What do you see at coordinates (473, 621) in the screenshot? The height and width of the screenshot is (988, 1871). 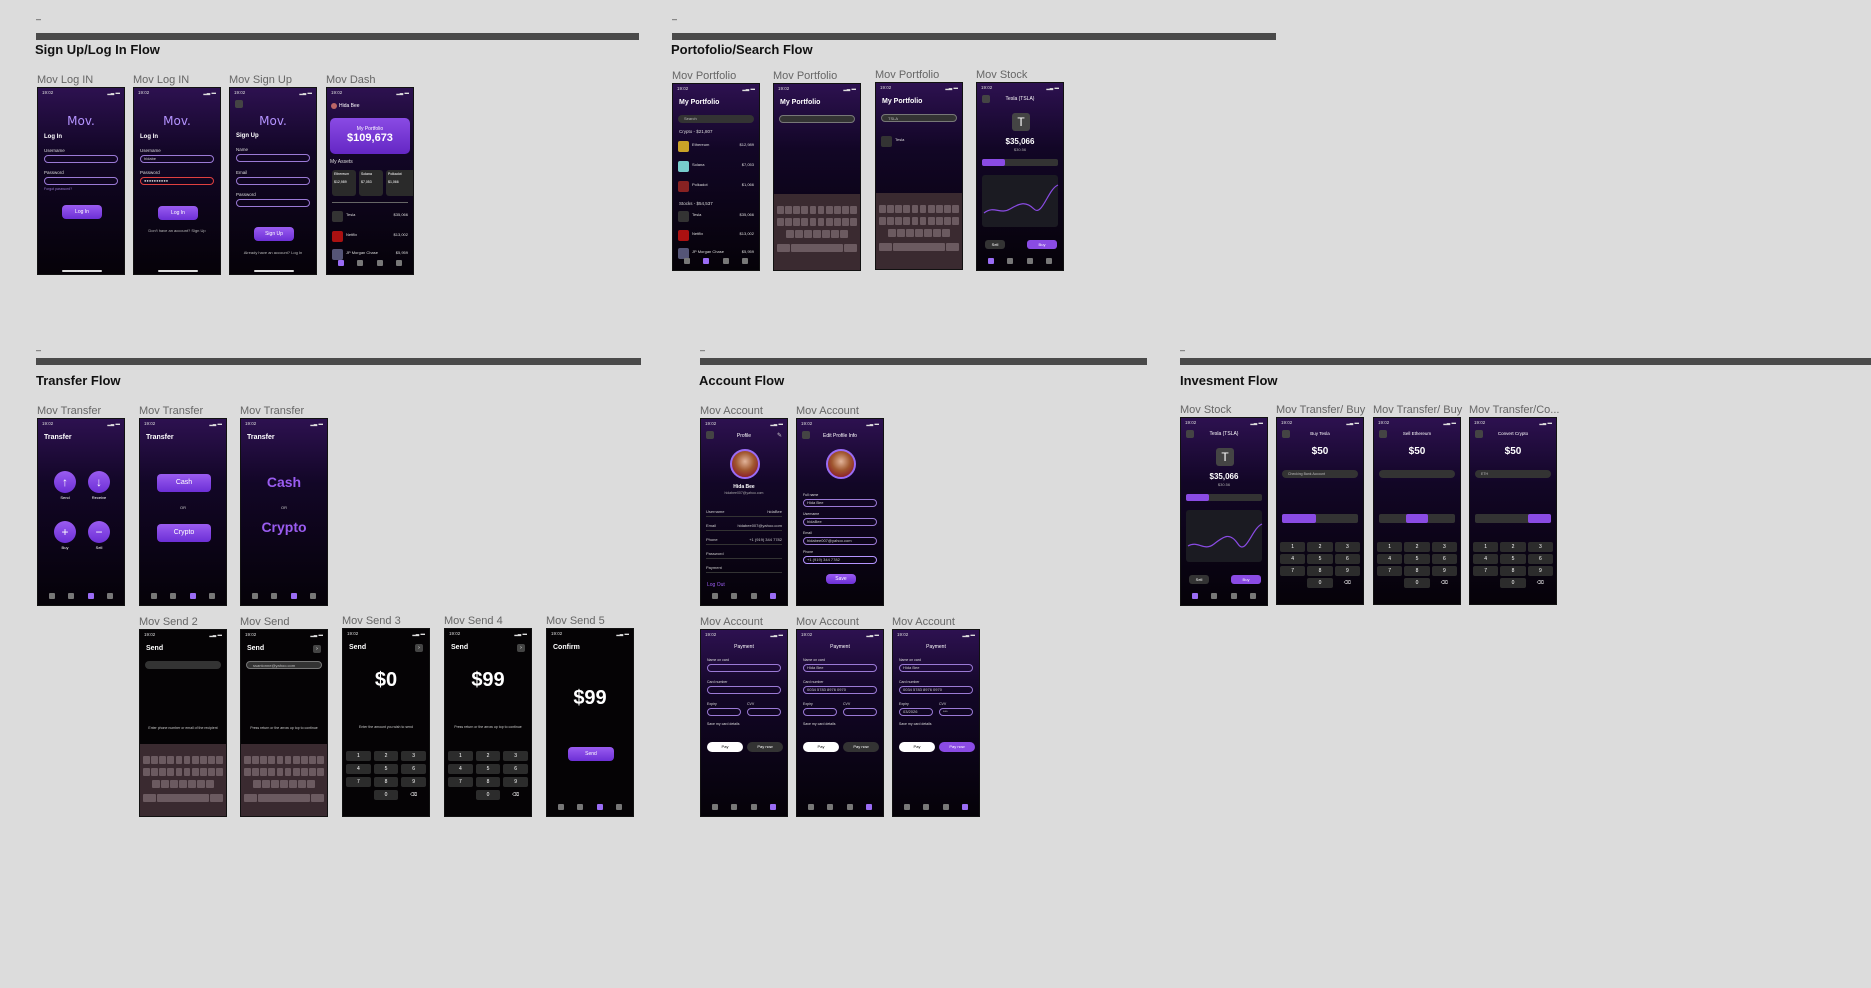 I see `frame-label: Mov Send 4` at bounding box center [473, 621].